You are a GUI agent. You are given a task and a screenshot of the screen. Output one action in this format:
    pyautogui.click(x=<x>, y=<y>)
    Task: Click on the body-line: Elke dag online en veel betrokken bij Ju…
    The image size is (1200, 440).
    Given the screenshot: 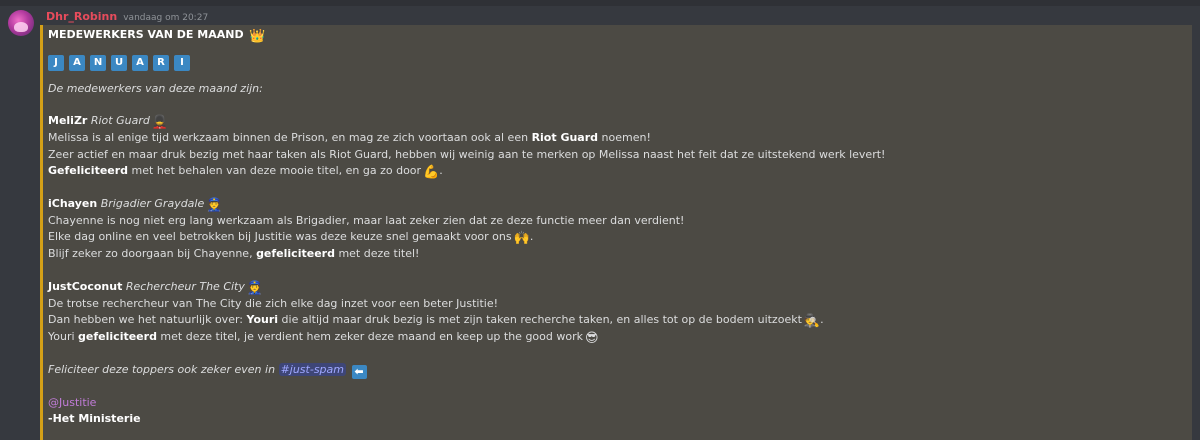 What is the action you would take?
    pyautogui.click(x=291, y=238)
    